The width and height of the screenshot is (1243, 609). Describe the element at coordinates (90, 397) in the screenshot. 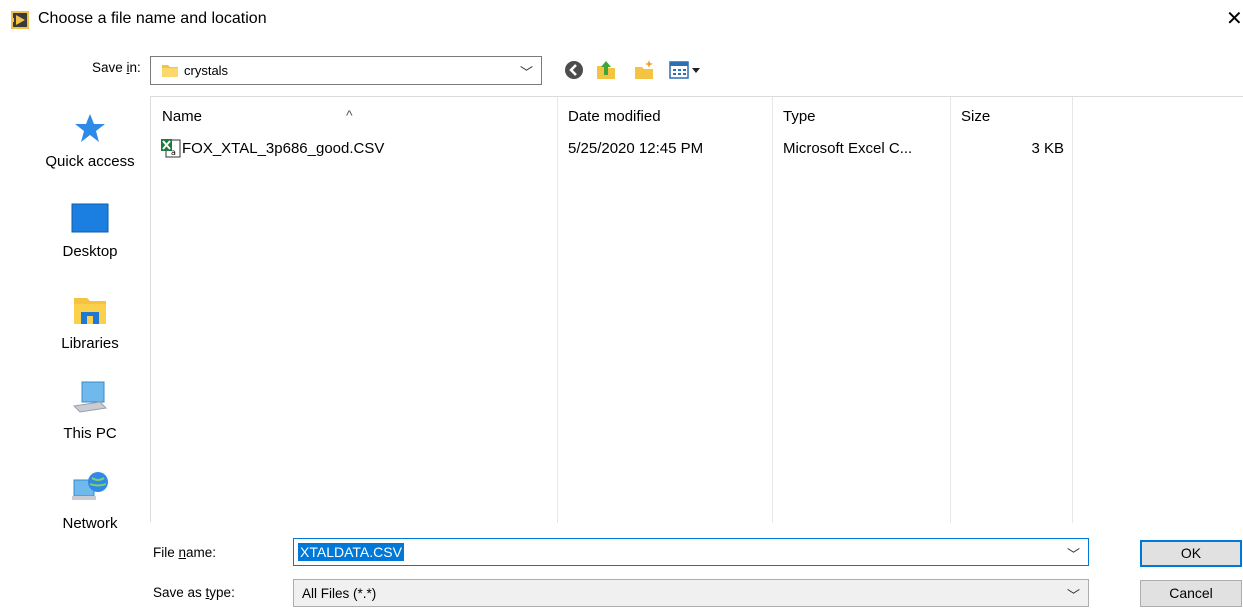

I see `computer-icon` at that location.